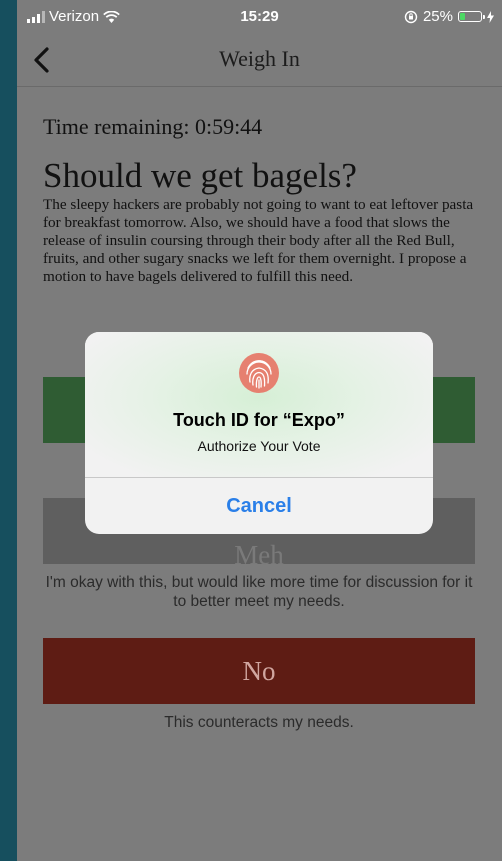 The width and height of the screenshot is (502, 861). What do you see at coordinates (437, 16) in the screenshot?
I see `battery-percentage: 25%` at bounding box center [437, 16].